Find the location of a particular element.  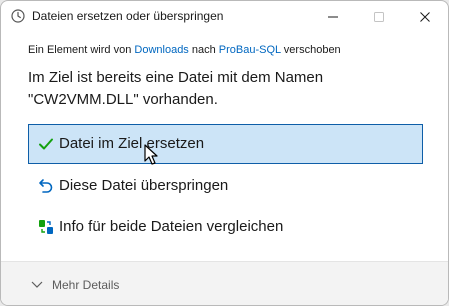

move-info-suffix: verschoben is located at coordinates (310, 50).